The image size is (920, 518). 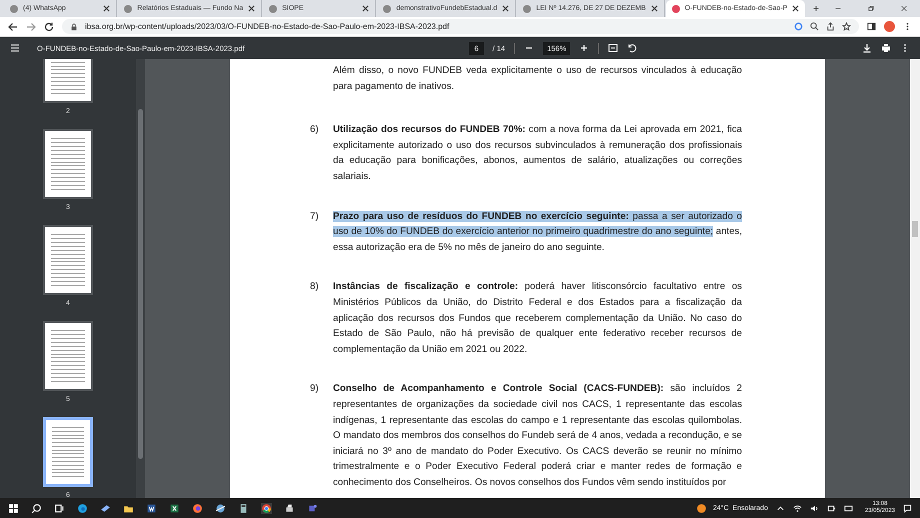 What do you see at coordinates (13, 27) in the screenshot?
I see `back-icon` at bounding box center [13, 27].